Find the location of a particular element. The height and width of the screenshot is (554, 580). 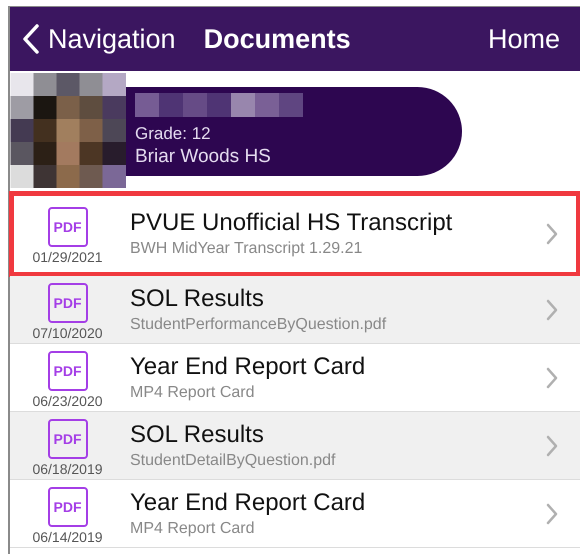

document-subtitle: StudentDetailByQuestion.pdf is located at coordinates (233, 460).